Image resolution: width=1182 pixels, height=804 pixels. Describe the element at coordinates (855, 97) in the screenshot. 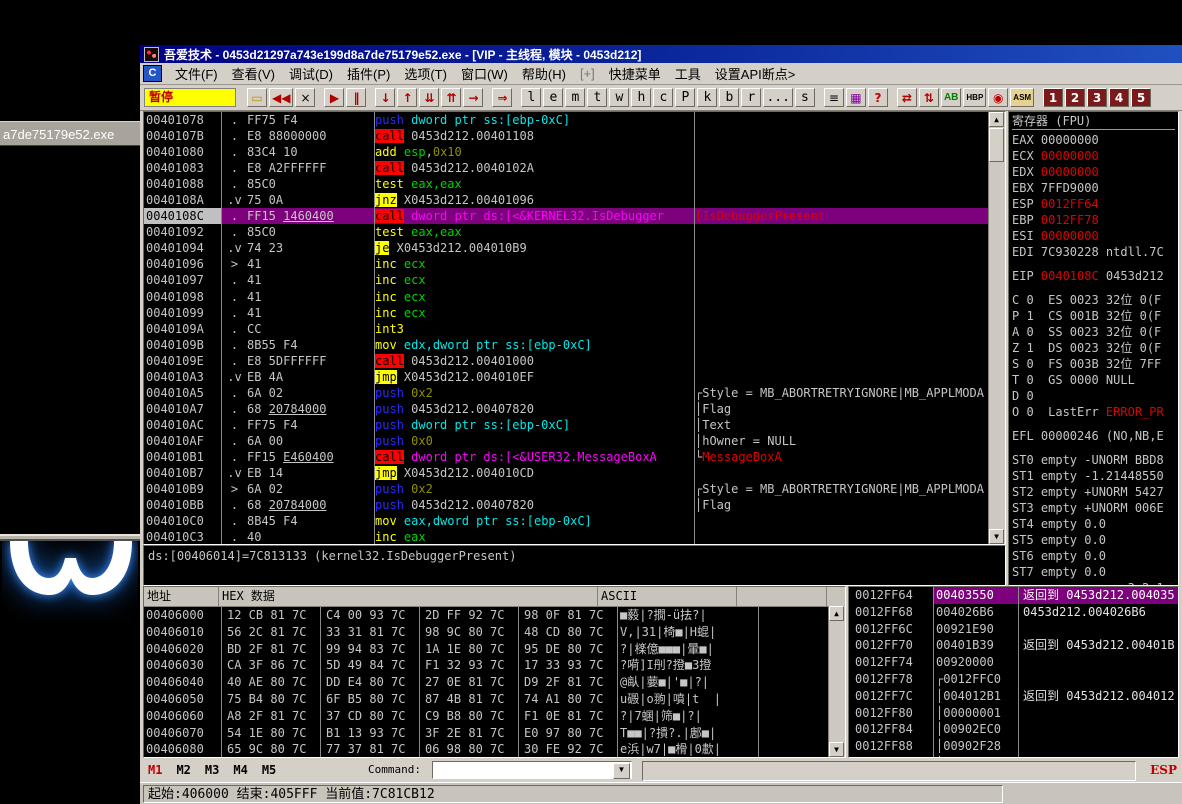

I see `appearance-button: ▦` at that location.